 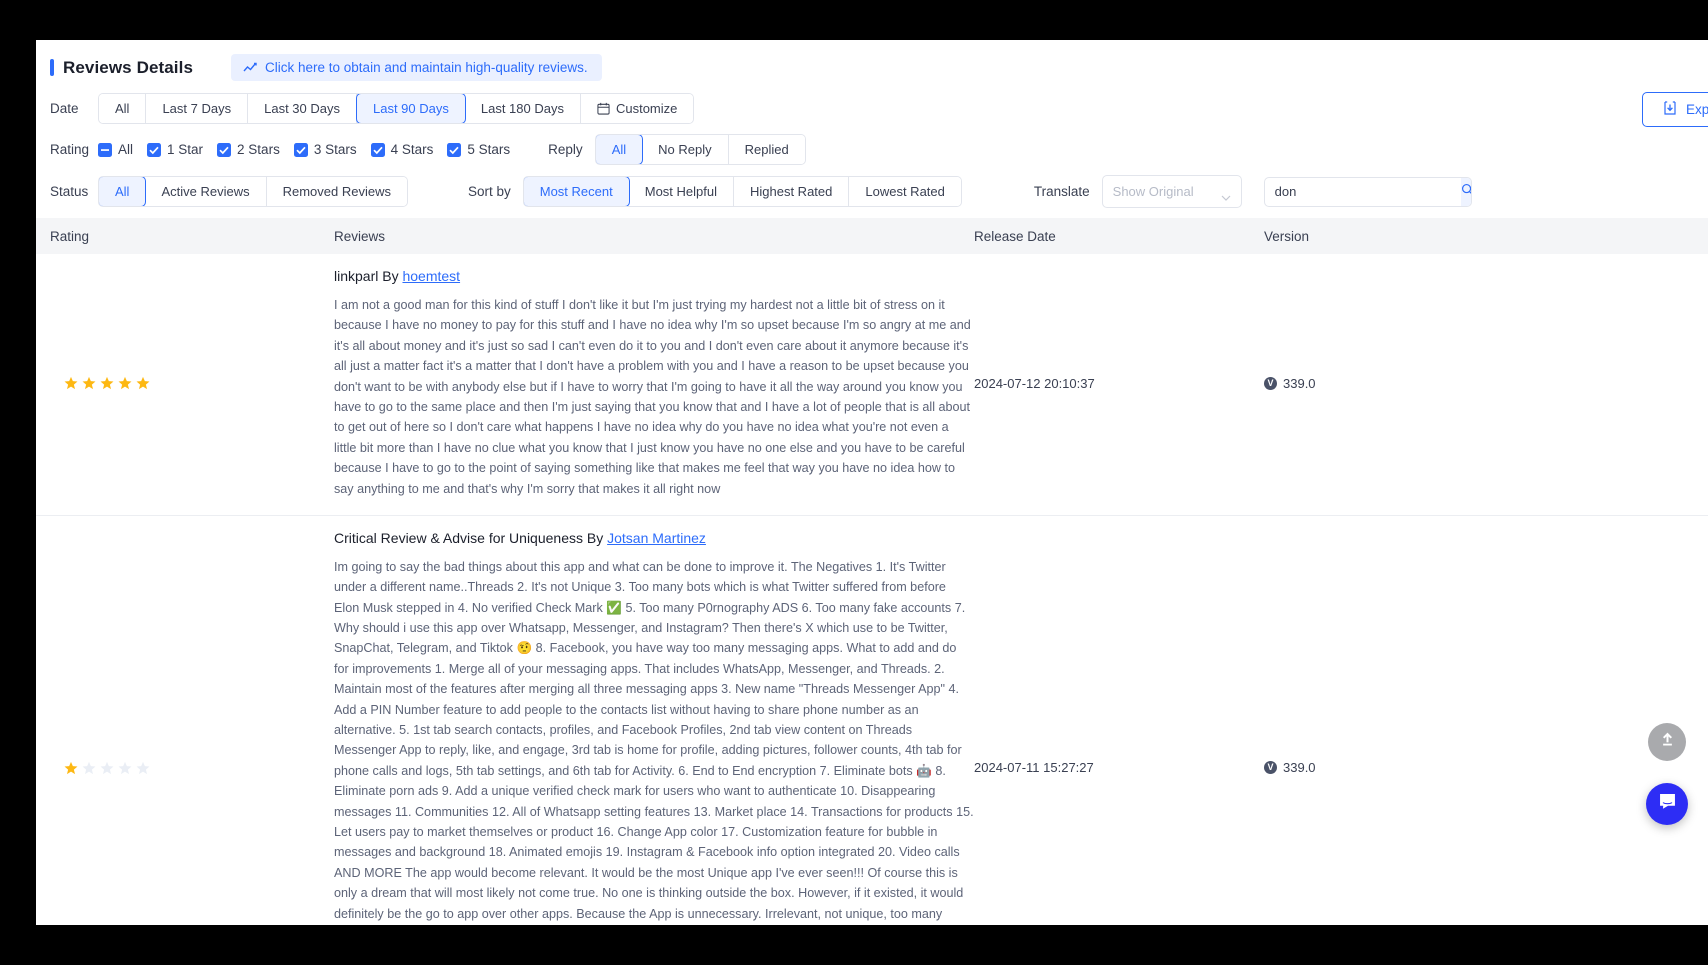 I want to click on sort-option-highest-rated: Highest Rated, so click(x=791, y=191).